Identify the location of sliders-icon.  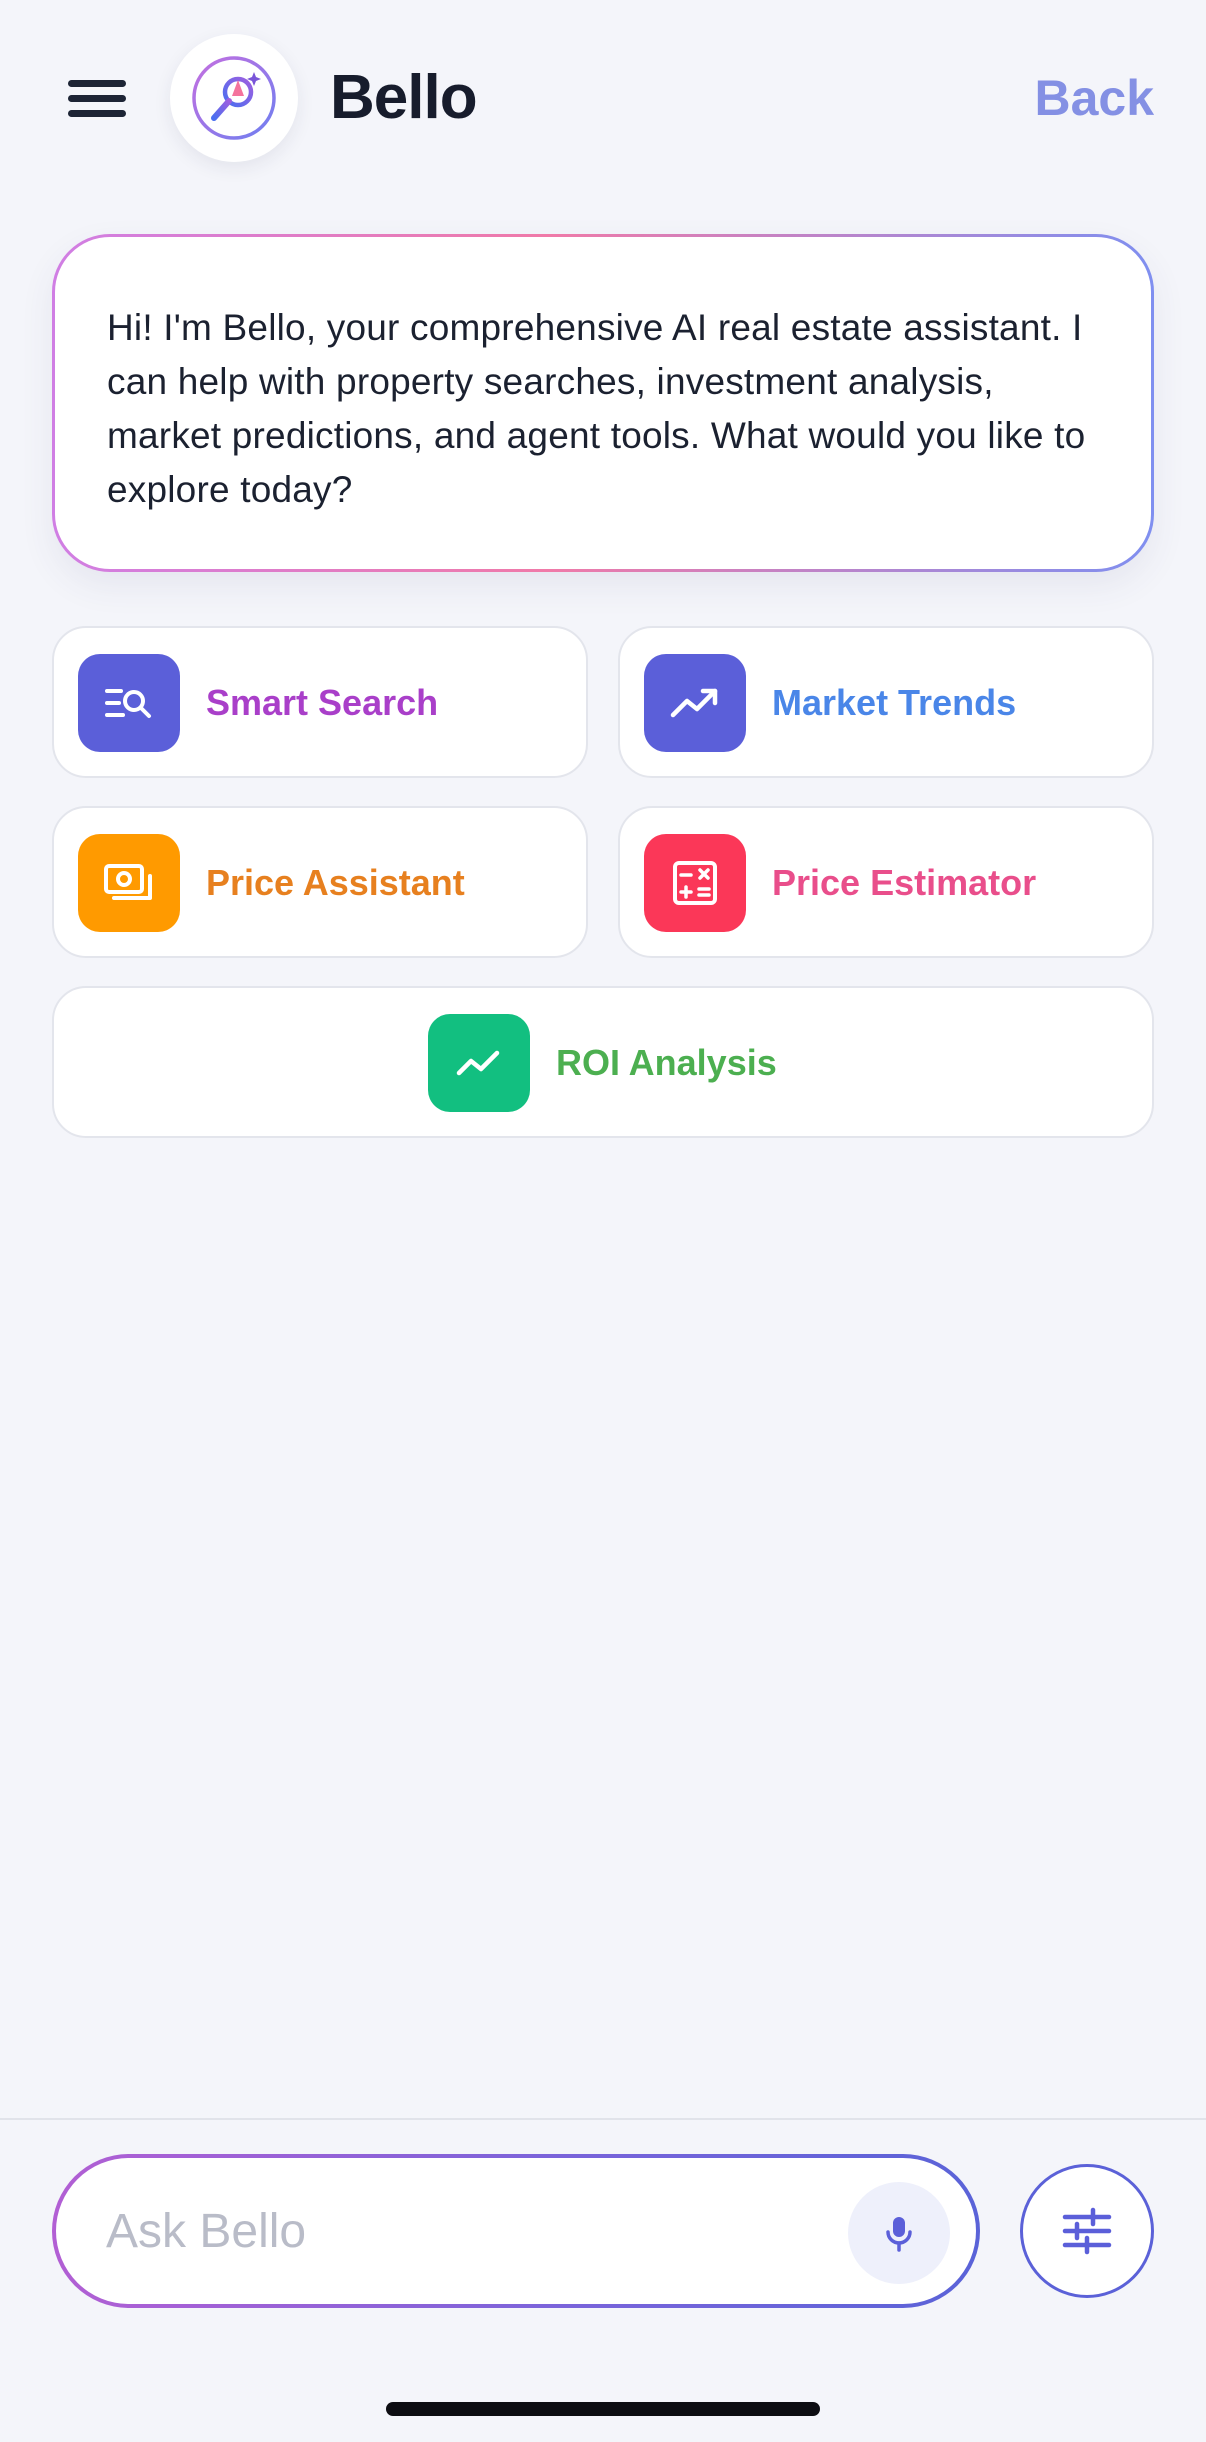
(1087, 2231).